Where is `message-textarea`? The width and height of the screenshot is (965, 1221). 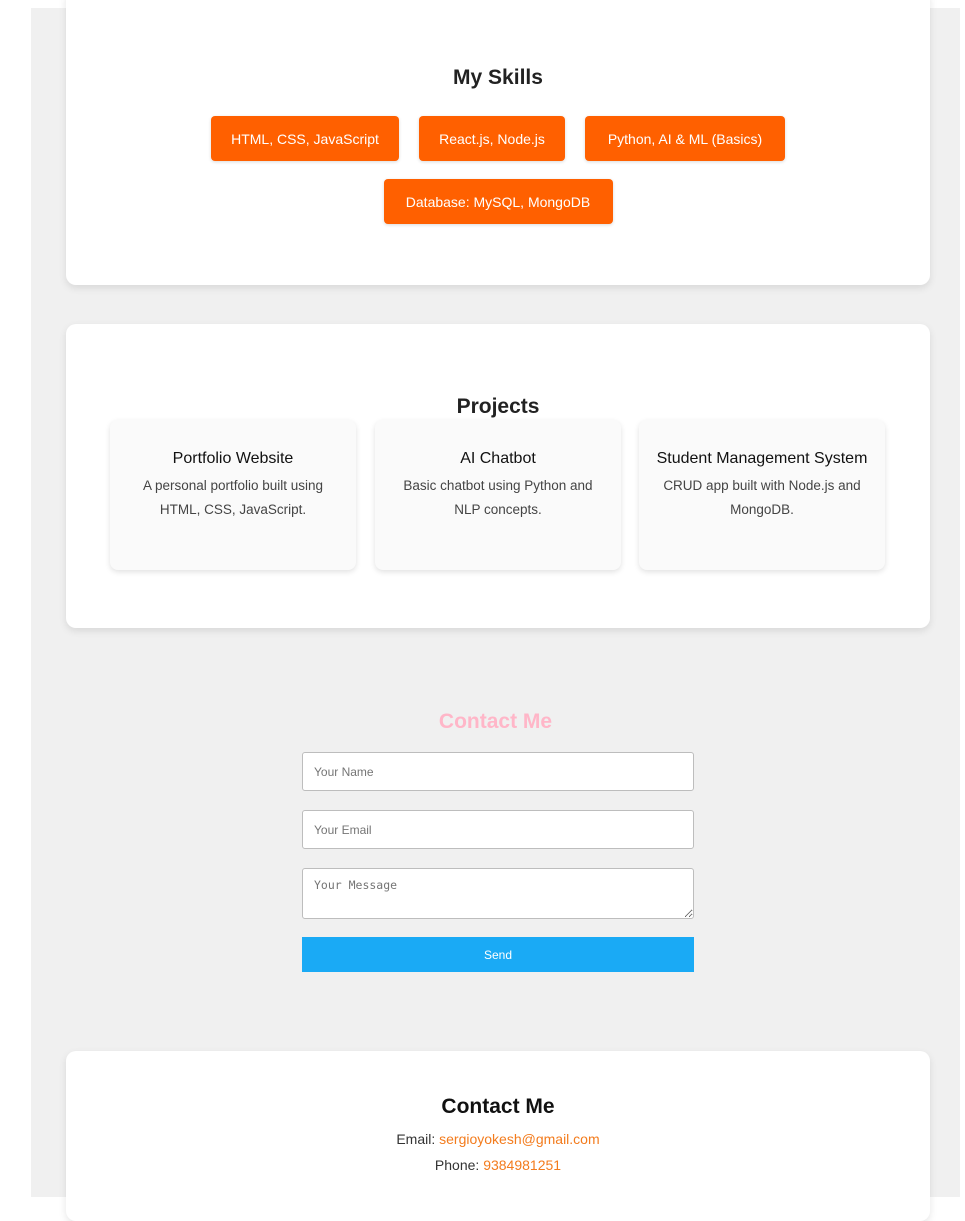 message-textarea is located at coordinates (498, 893).